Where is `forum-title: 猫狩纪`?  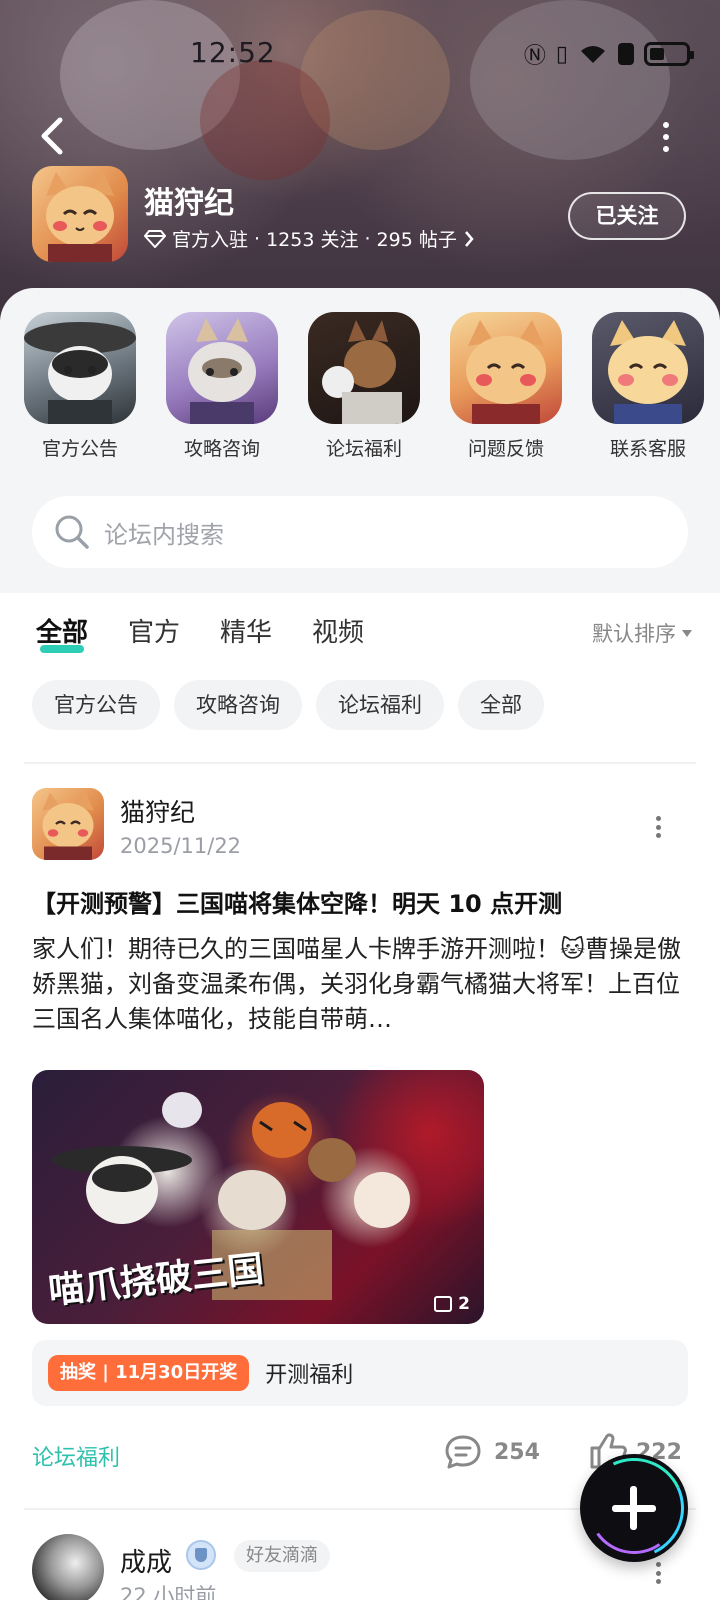
forum-title: 猫狩纪 is located at coordinates (189, 203).